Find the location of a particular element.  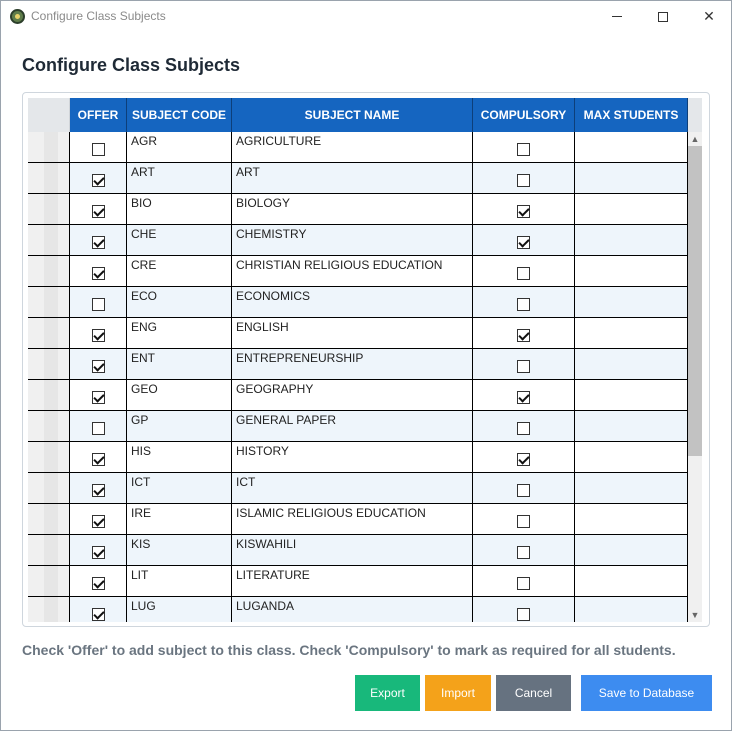

column-header-offer: OFFER is located at coordinates (98, 115).